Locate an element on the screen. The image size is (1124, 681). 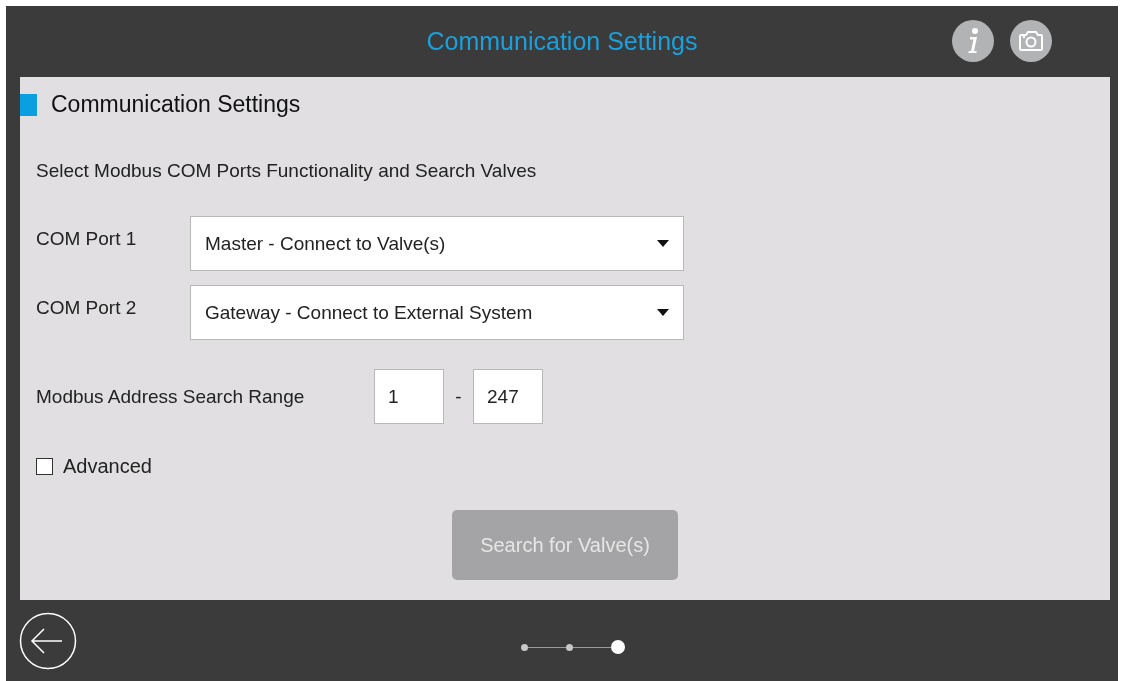
advanced-checkbox is located at coordinates (44, 466).